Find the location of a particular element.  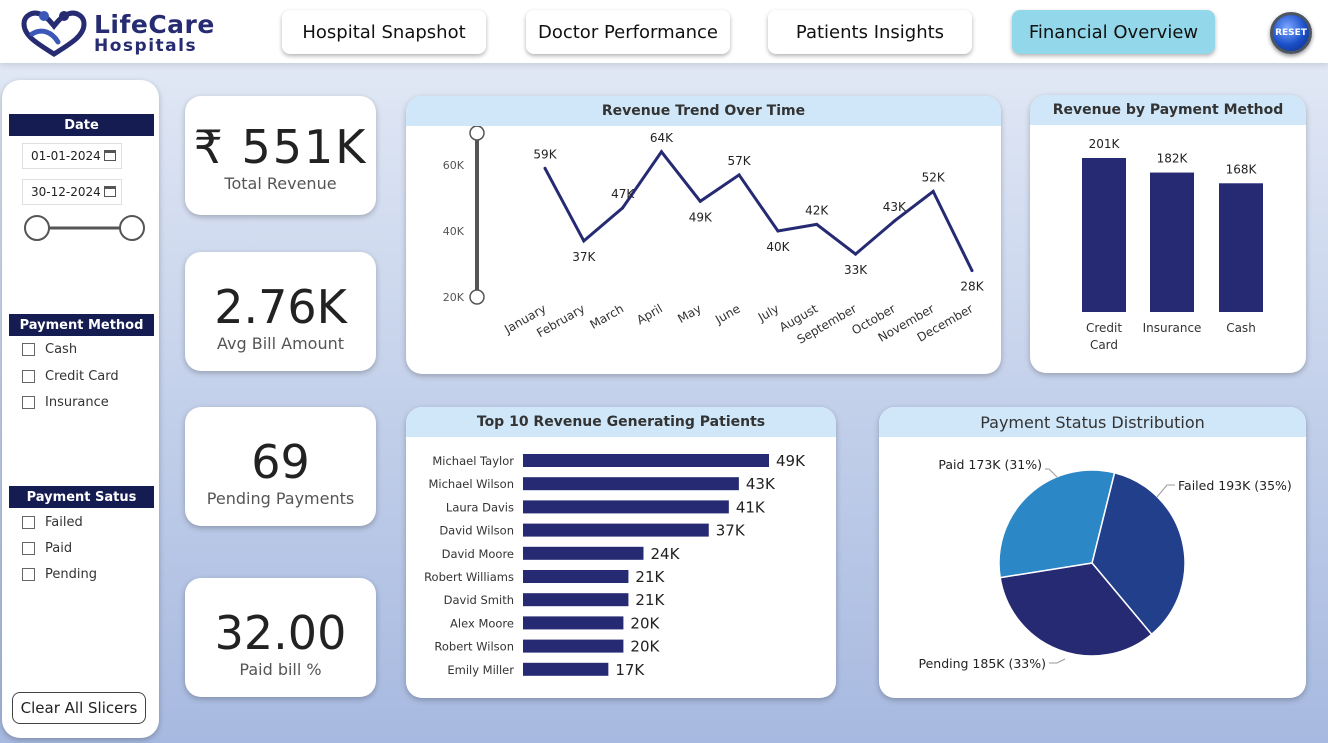

data-label: 37K is located at coordinates (584, 257).